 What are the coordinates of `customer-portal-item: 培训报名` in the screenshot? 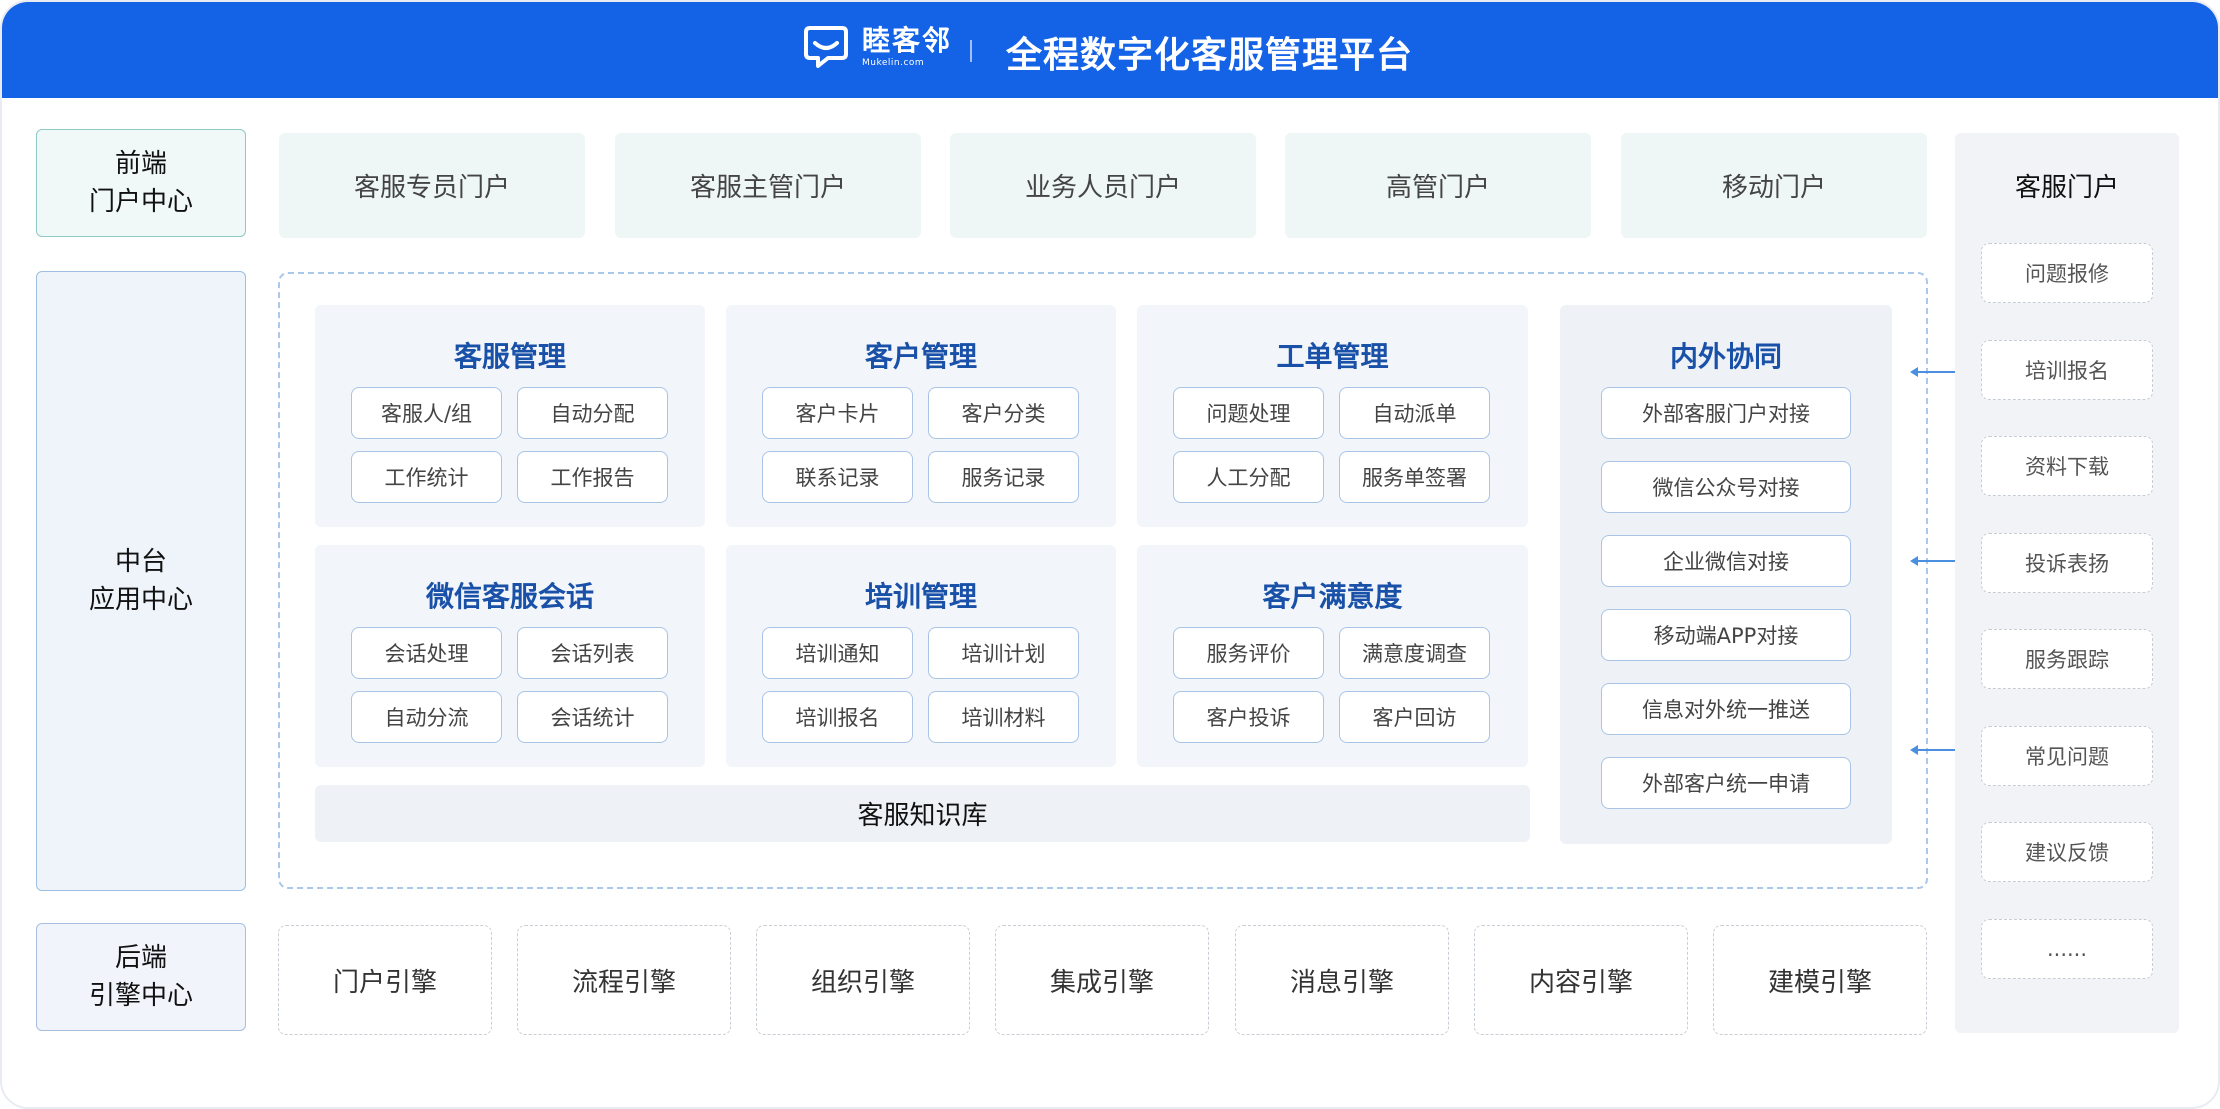 It's located at (2067, 370).